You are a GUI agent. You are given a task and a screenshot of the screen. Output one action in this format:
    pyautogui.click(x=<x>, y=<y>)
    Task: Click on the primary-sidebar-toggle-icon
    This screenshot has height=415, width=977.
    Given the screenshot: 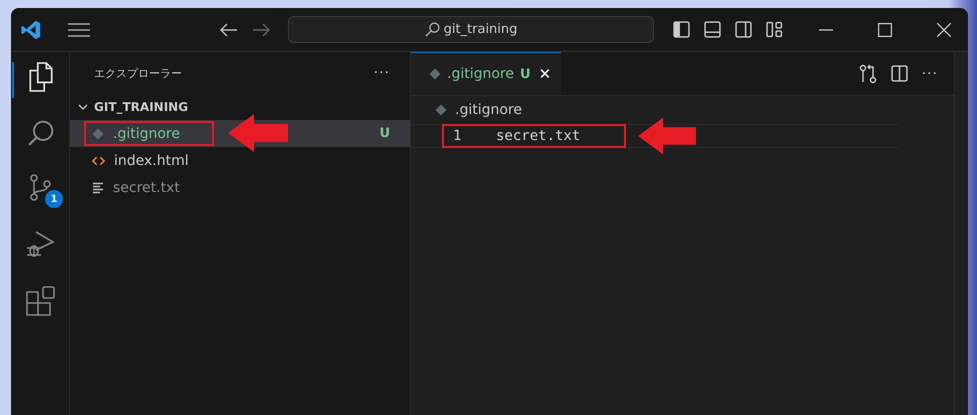 What is the action you would take?
    pyautogui.click(x=681, y=29)
    